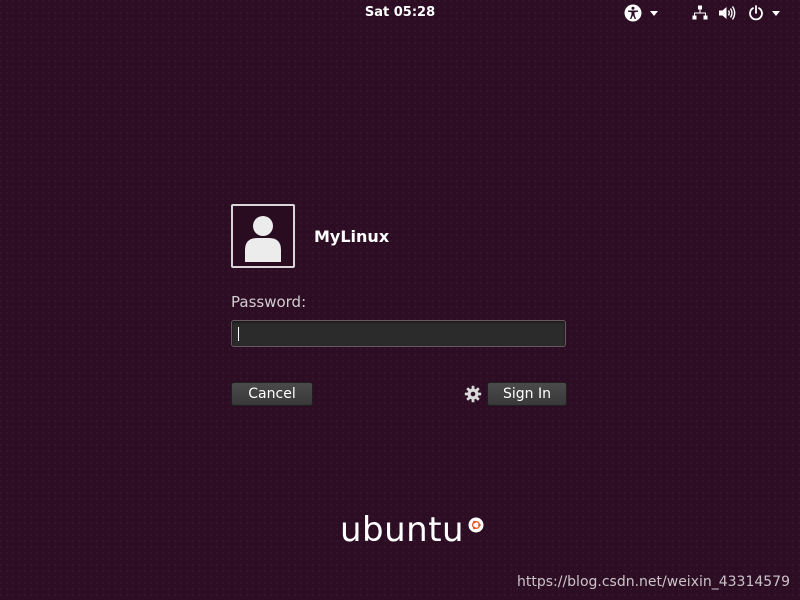 This screenshot has height=600, width=800. What do you see at coordinates (764, 13) in the screenshot?
I see `power-menu` at bounding box center [764, 13].